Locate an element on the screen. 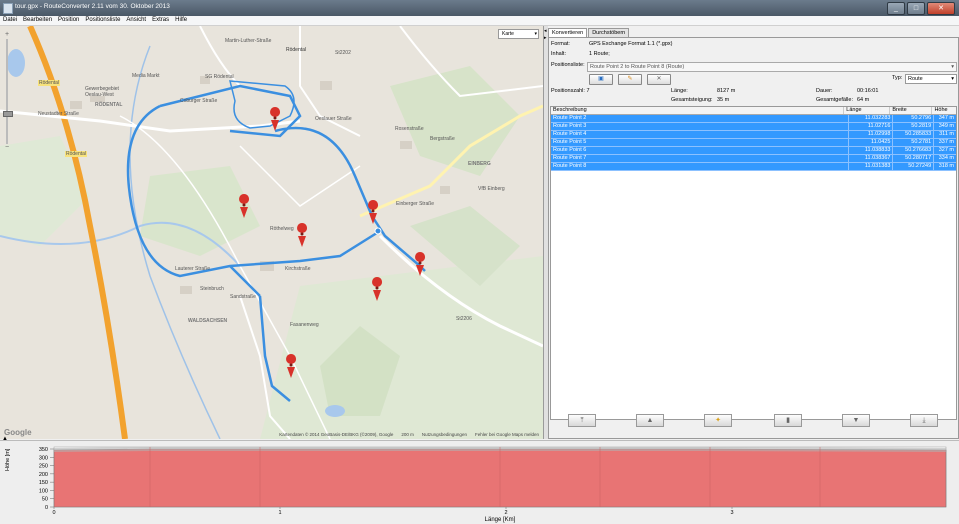 The width and height of the screenshot is (959, 524). zoom-in-icon: + is located at coordinates (7, 35).